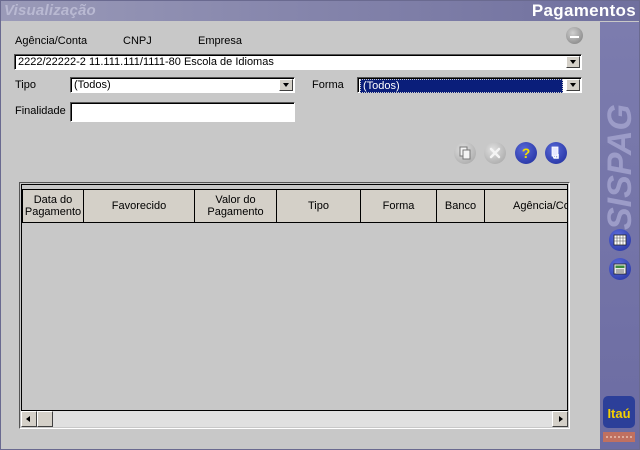 The height and width of the screenshot is (450, 640). What do you see at coordinates (583, 10) in the screenshot?
I see `module-title: Pagamentos` at bounding box center [583, 10].